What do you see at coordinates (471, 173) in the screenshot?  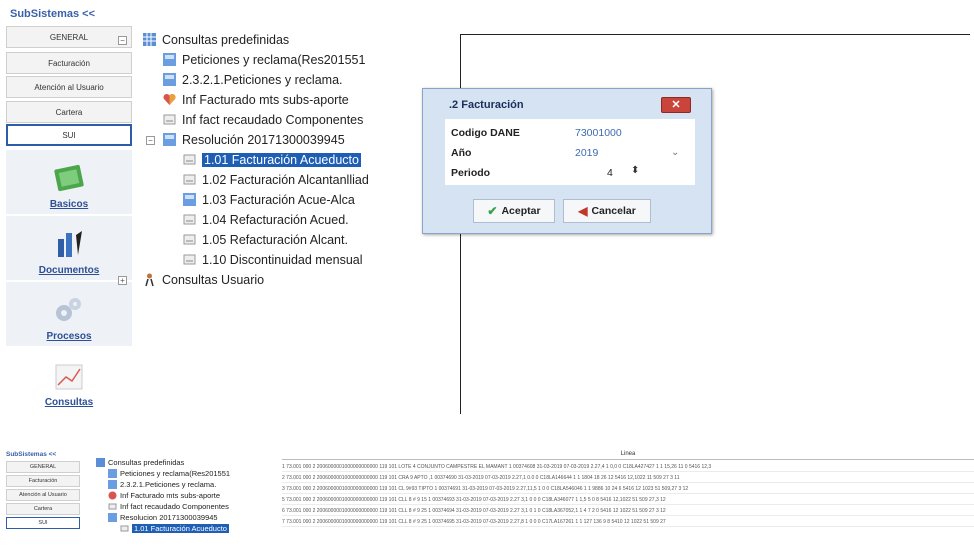 I see `periodo-label: Periodo` at bounding box center [471, 173].